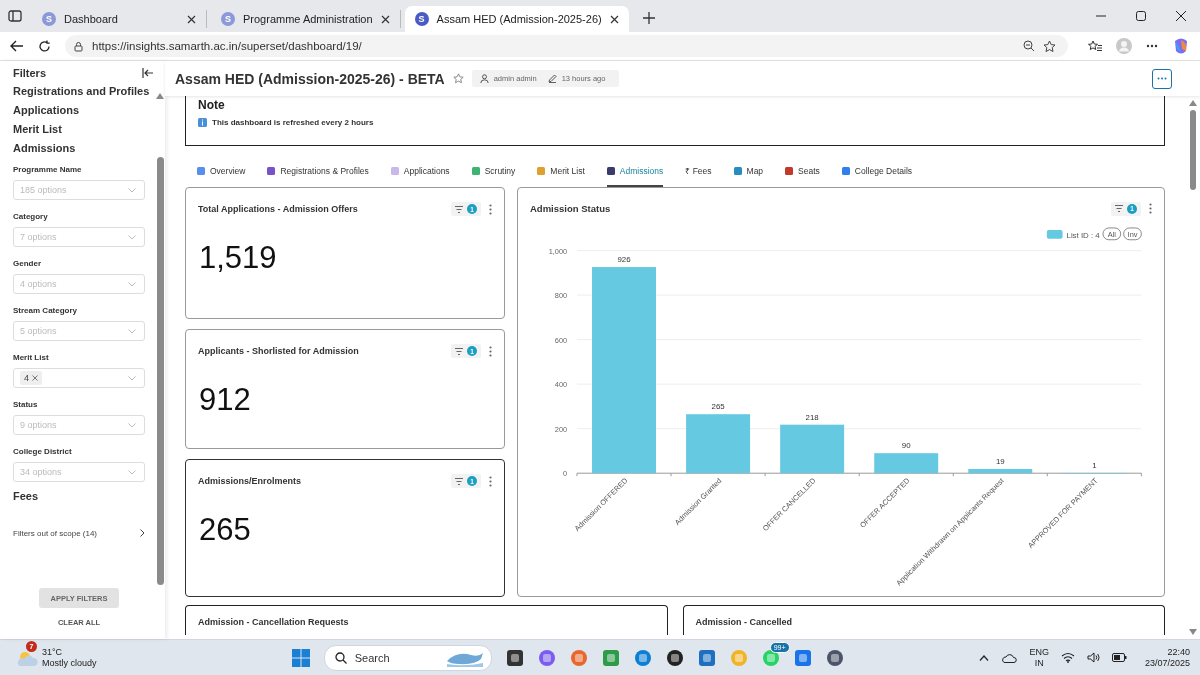 Image resolution: width=1200 pixels, height=675 pixels. I want to click on dashboard-tab: Seats, so click(802, 171).